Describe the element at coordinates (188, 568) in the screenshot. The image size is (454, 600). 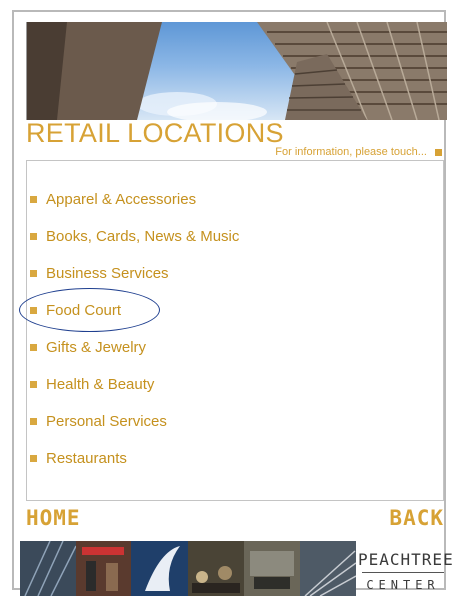
I see `footer-photo-strip` at that location.